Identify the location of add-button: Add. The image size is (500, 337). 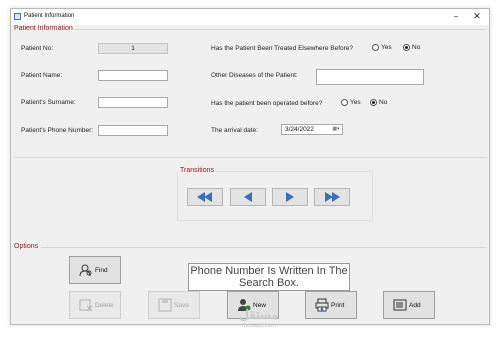
(409, 305).